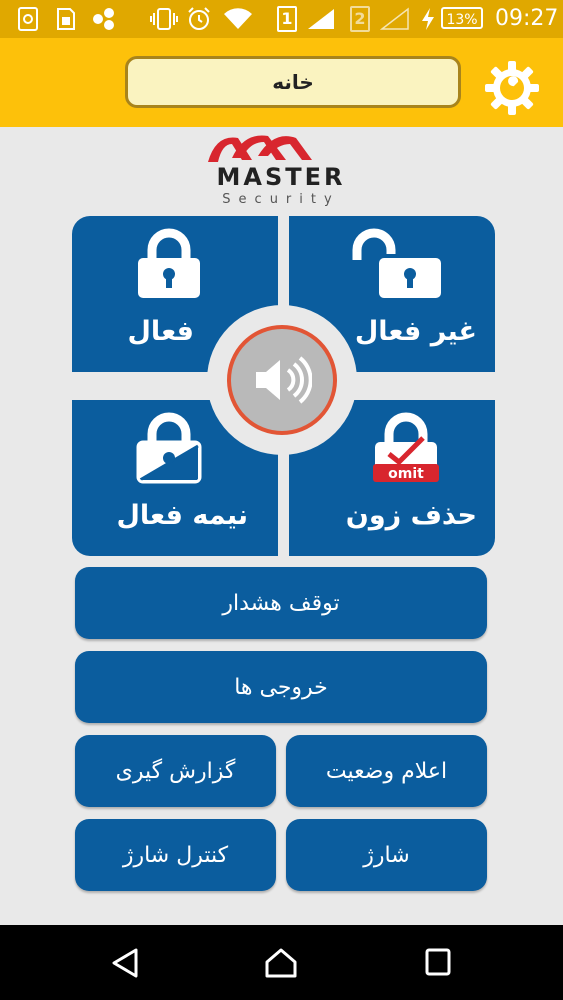 Image resolution: width=563 pixels, height=1000 pixels. What do you see at coordinates (28, 19) in the screenshot?
I see `notification-app-icon` at bounding box center [28, 19].